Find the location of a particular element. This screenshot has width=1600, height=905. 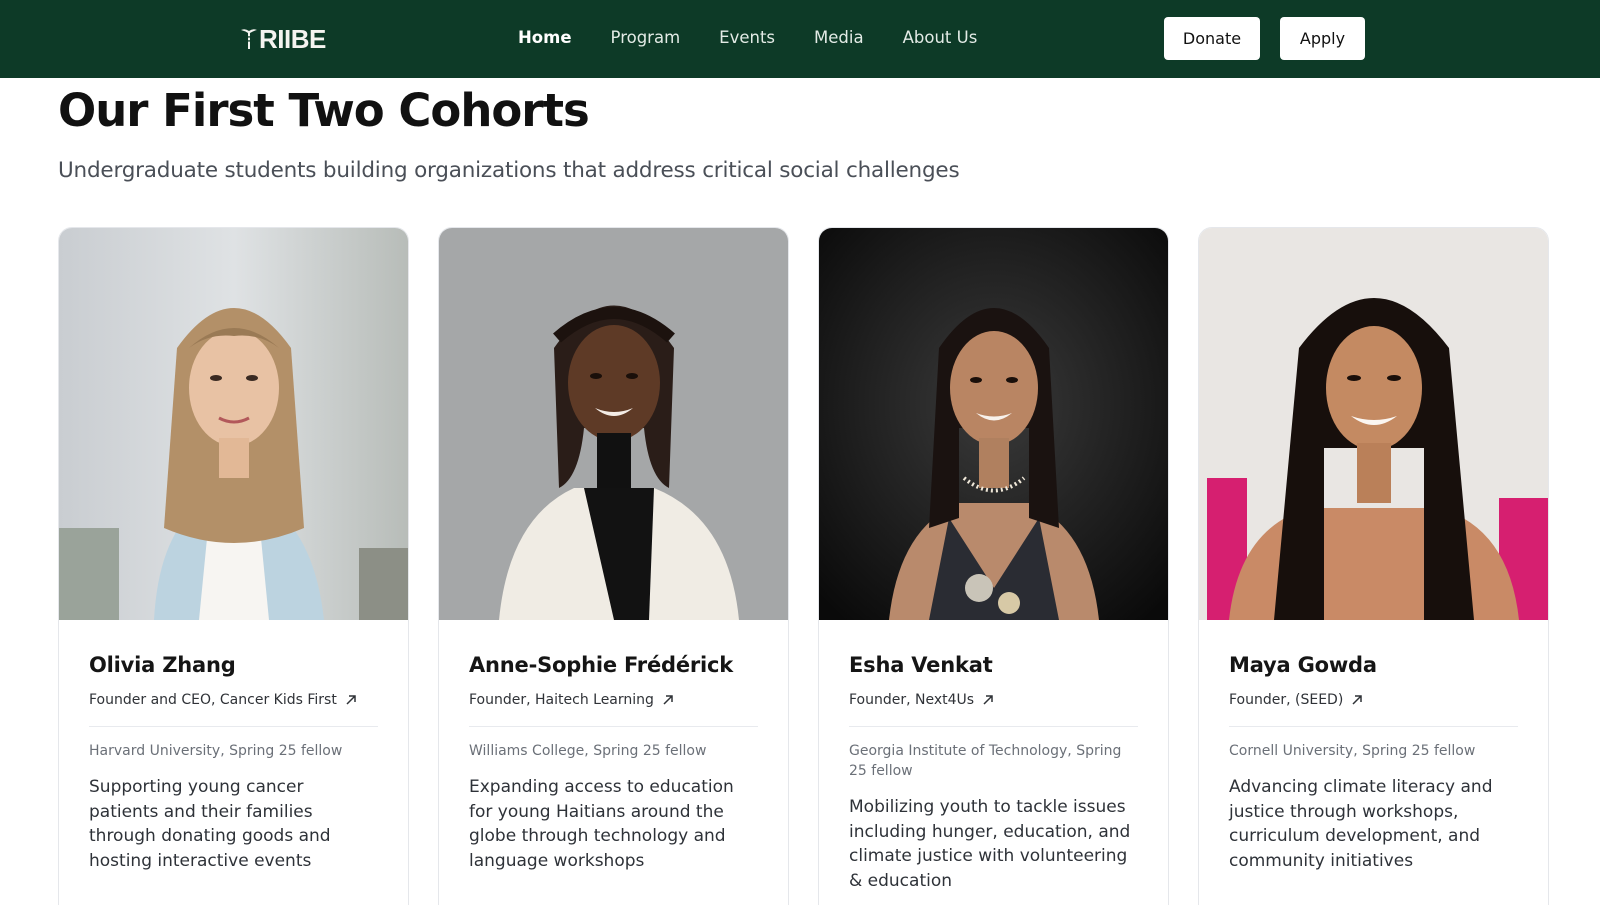

fellow-school: Williams College, Spring 25 fellow is located at coordinates (588, 751).